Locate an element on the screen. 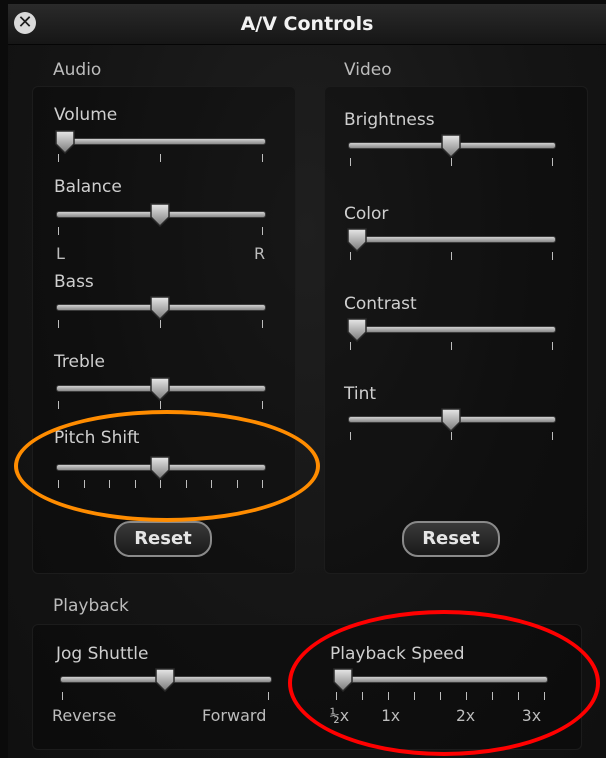 Image resolution: width=606 pixels, height=758 pixels. audio-reset-button: Reset is located at coordinates (163, 539).